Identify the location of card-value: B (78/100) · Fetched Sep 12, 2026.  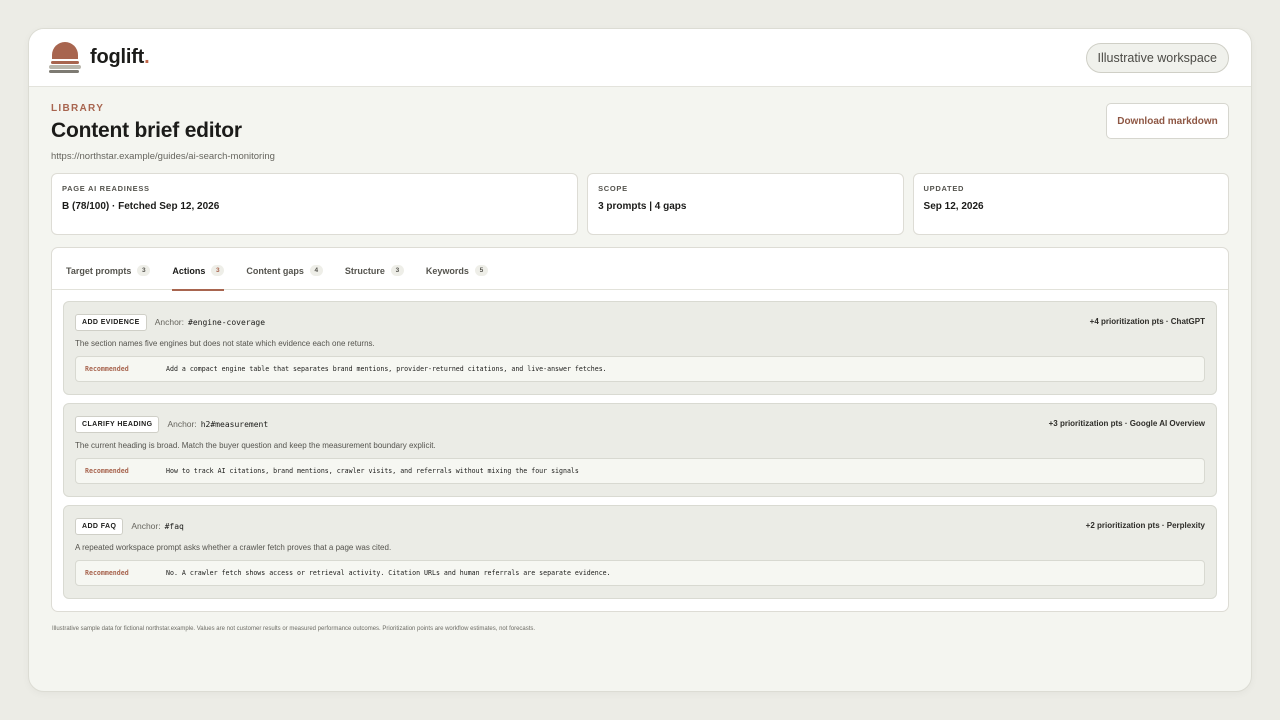
(141, 206).